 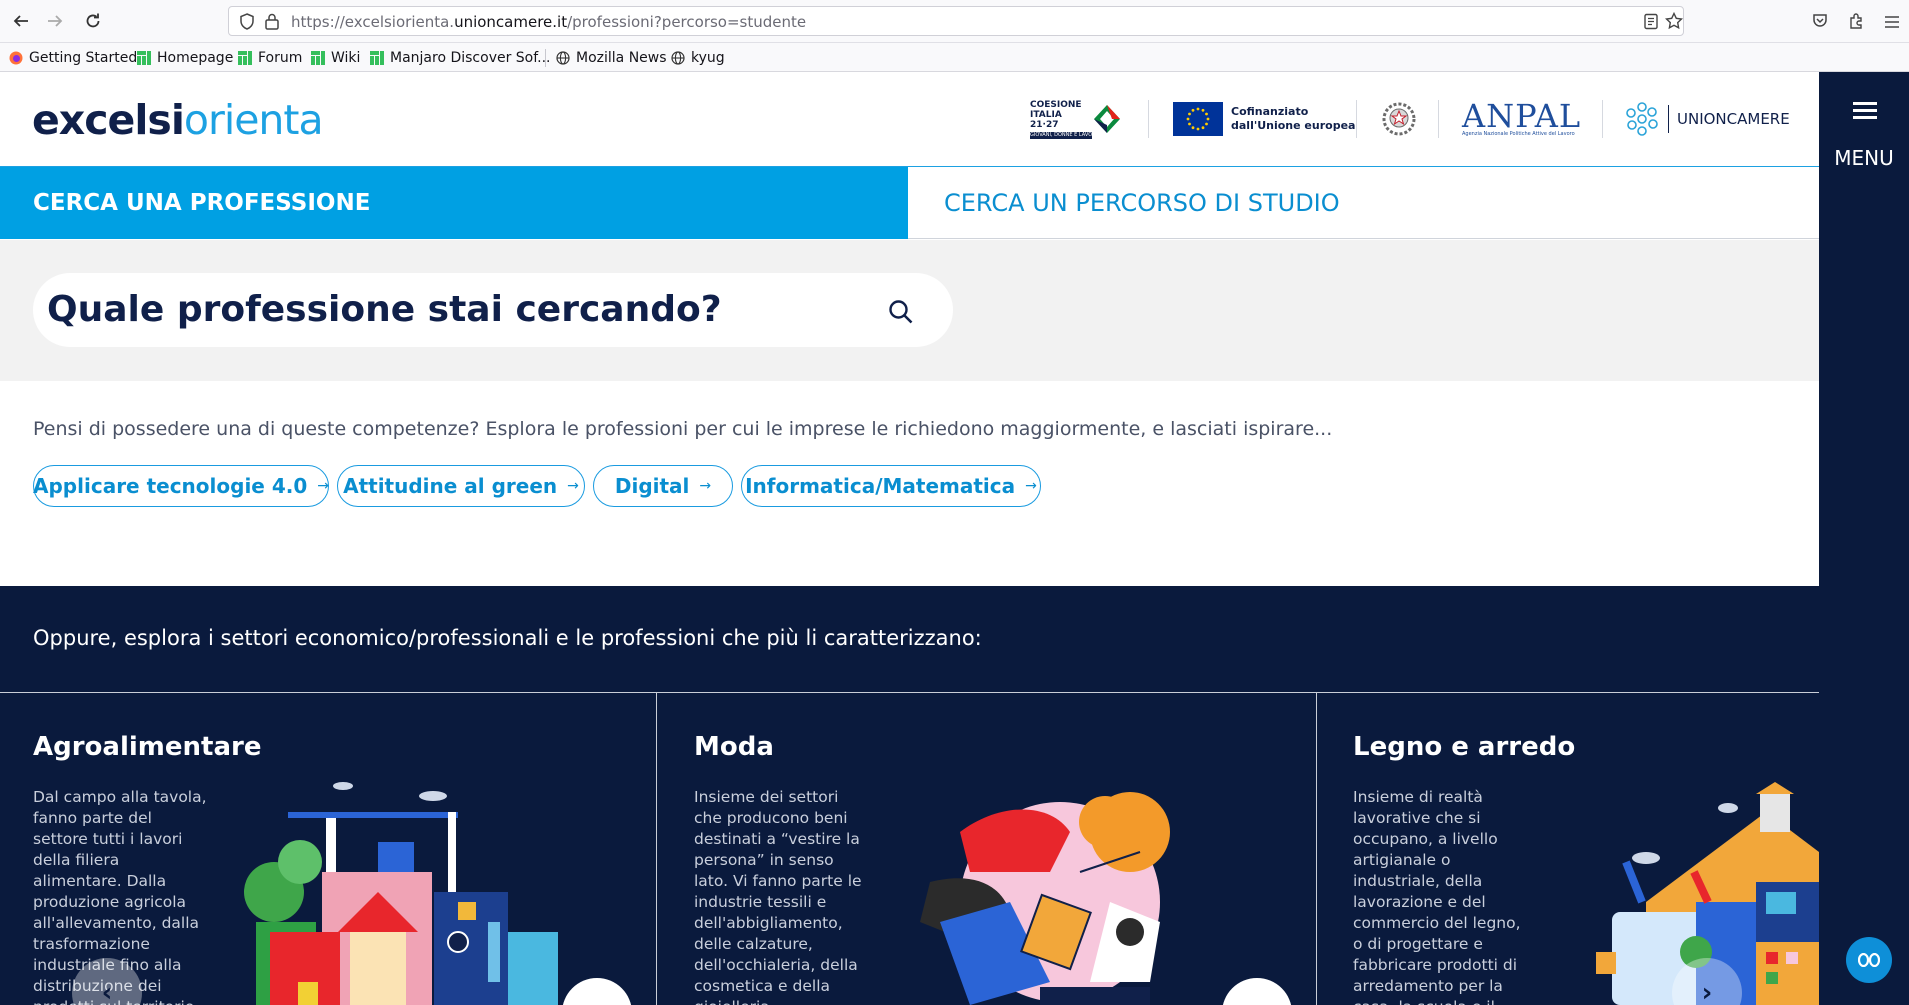 I want to click on bookmark-label: kyug, so click(x=708, y=58).